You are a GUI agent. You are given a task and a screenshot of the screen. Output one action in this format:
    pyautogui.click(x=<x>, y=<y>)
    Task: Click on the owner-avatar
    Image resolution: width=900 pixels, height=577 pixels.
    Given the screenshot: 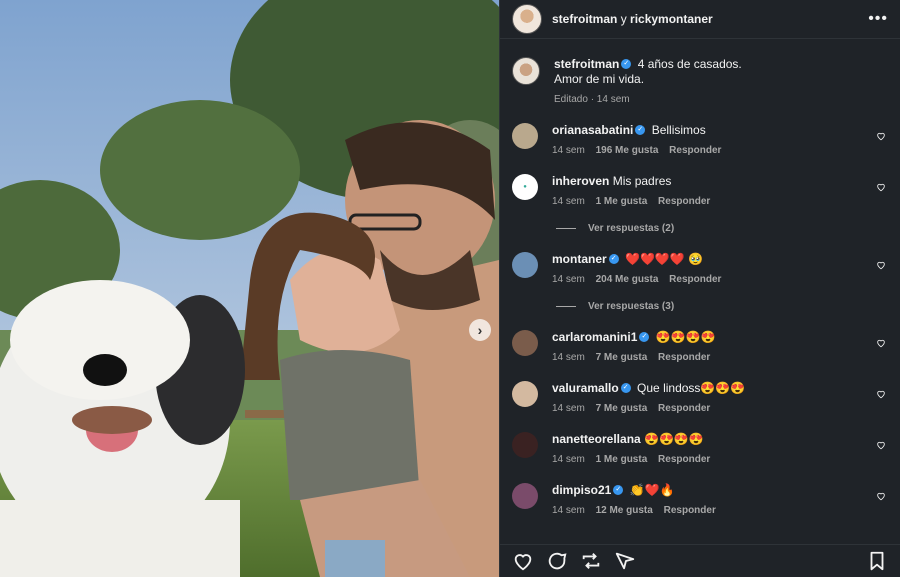 What is the action you would take?
    pyautogui.click(x=527, y=19)
    